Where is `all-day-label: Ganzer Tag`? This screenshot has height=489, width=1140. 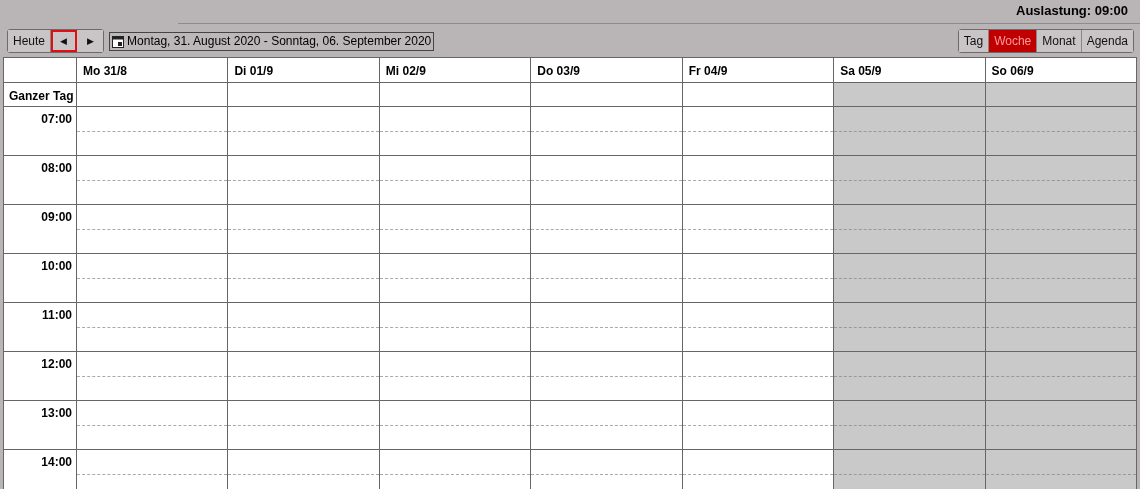
all-day-label: Ganzer Tag is located at coordinates (40, 95).